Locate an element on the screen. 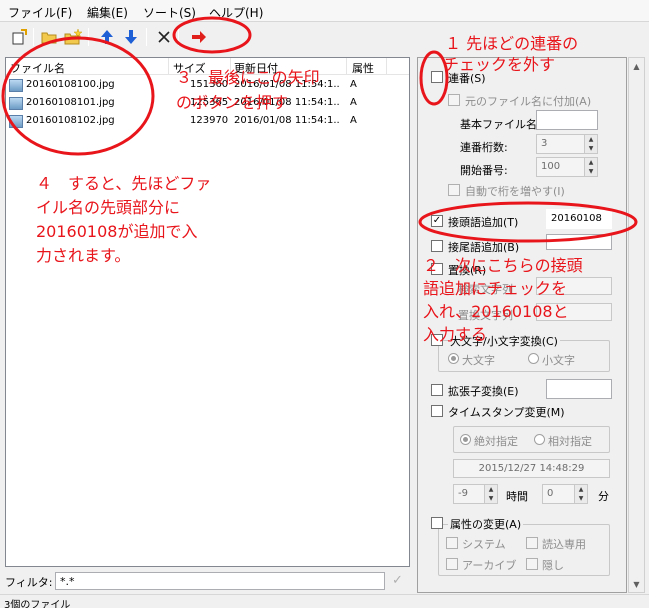  annotation-1-line-2: チェックを外す is located at coordinates (499, 64).